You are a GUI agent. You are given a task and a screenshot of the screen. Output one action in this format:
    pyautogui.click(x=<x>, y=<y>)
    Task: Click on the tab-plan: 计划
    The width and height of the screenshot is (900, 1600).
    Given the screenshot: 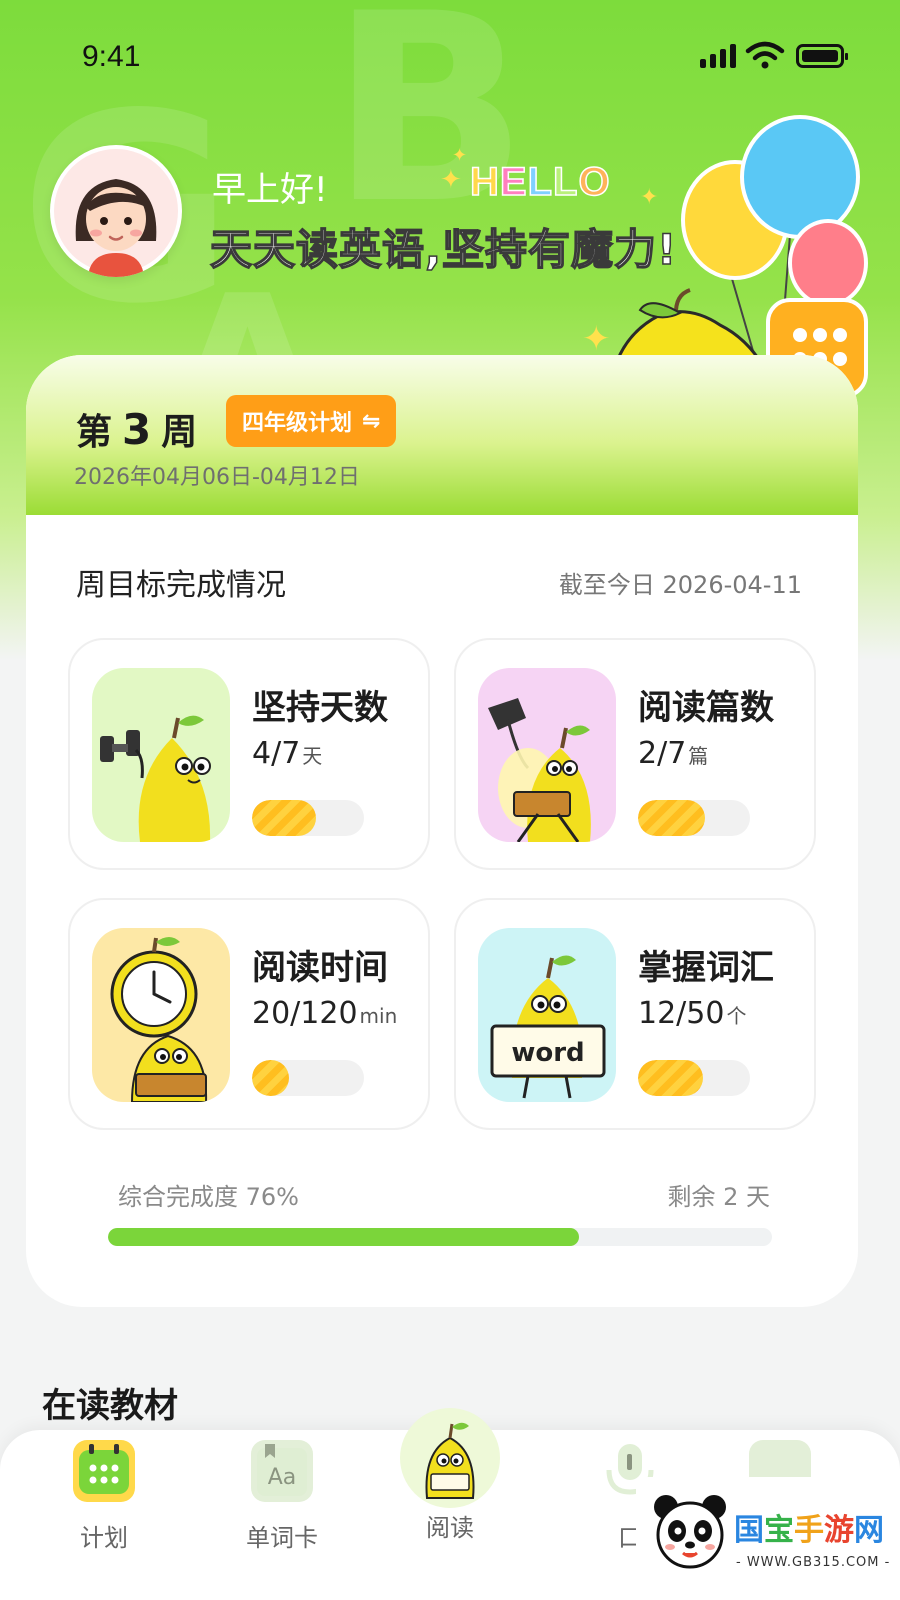 What is the action you would take?
    pyautogui.click(x=104, y=1496)
    